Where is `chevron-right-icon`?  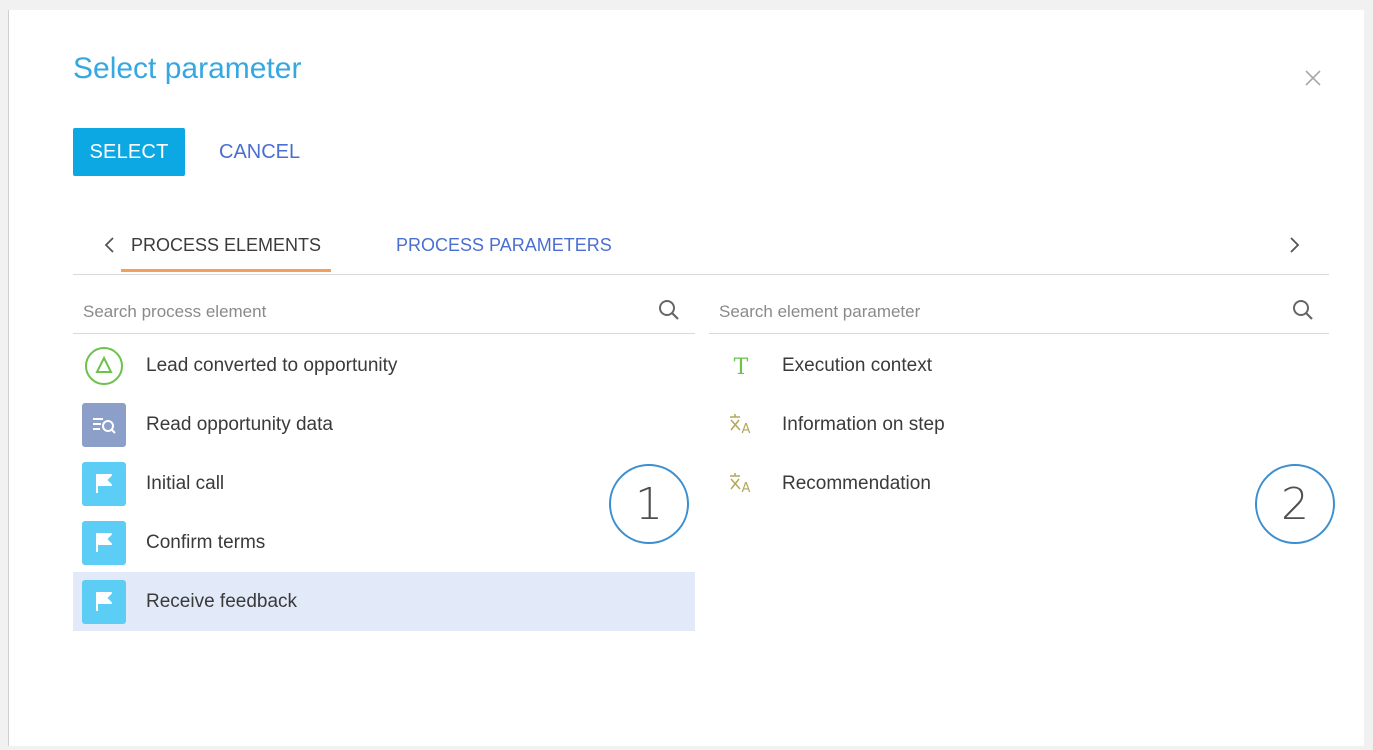 chevron-right-icon is located at coordinates (1294, 245).